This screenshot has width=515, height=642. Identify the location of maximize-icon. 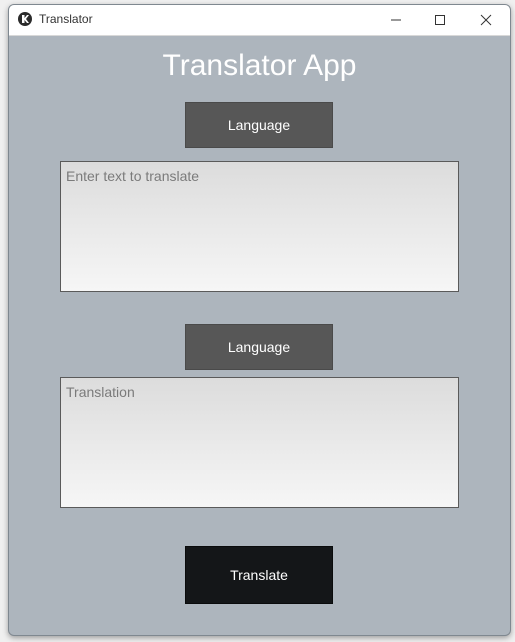
(440, 20).